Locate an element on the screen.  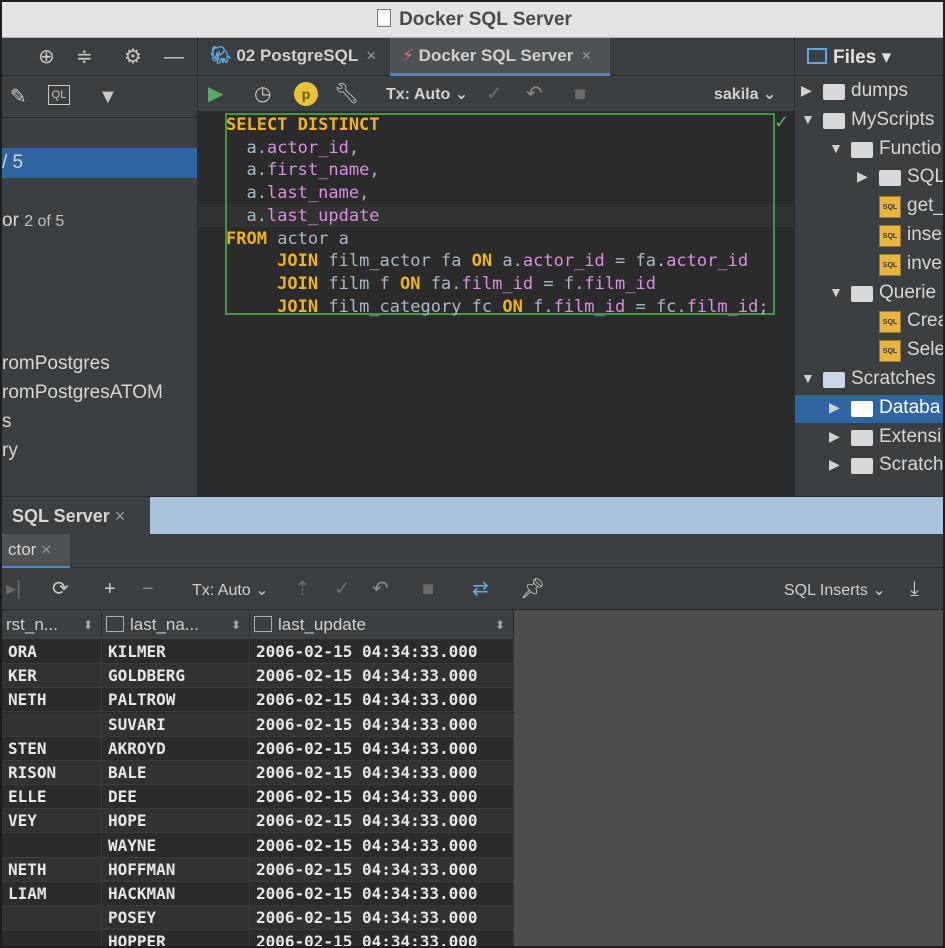
wrench-icon: 🔧︎ is located at coordinates (346, 94).